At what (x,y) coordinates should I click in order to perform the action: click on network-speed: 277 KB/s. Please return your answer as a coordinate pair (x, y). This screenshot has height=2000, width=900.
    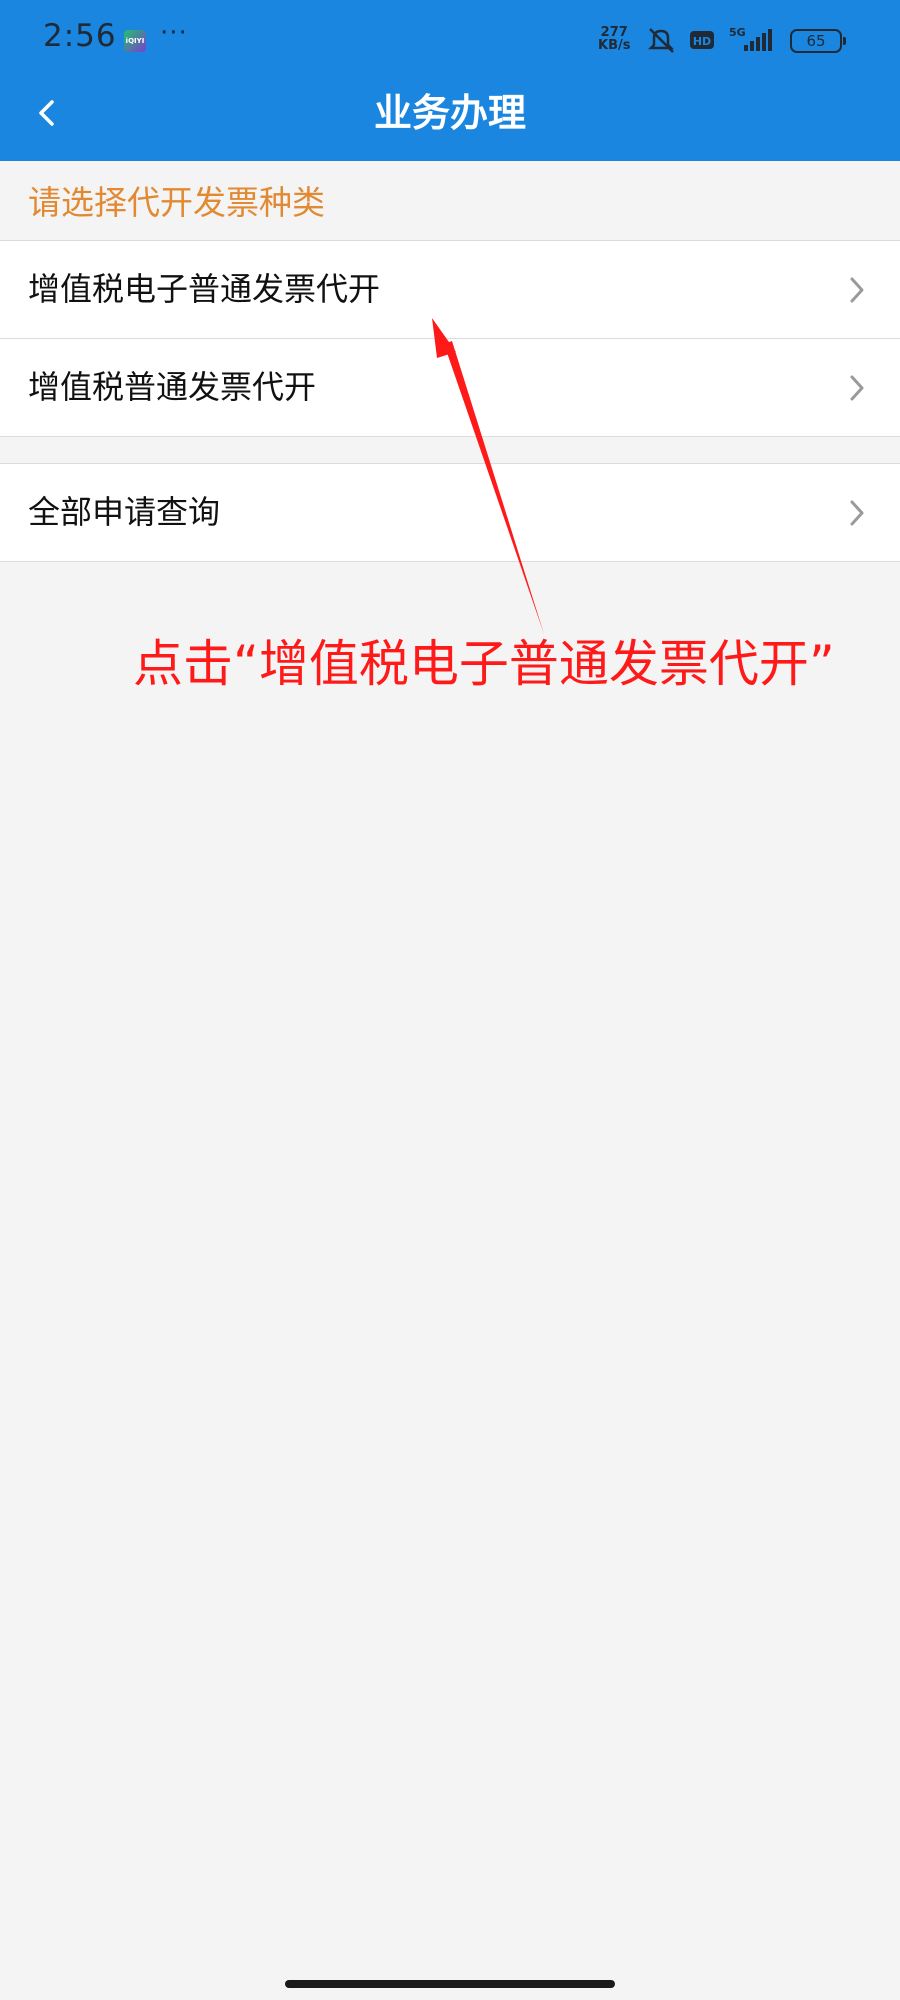
    Looking at the image, I should click on (614, 39).